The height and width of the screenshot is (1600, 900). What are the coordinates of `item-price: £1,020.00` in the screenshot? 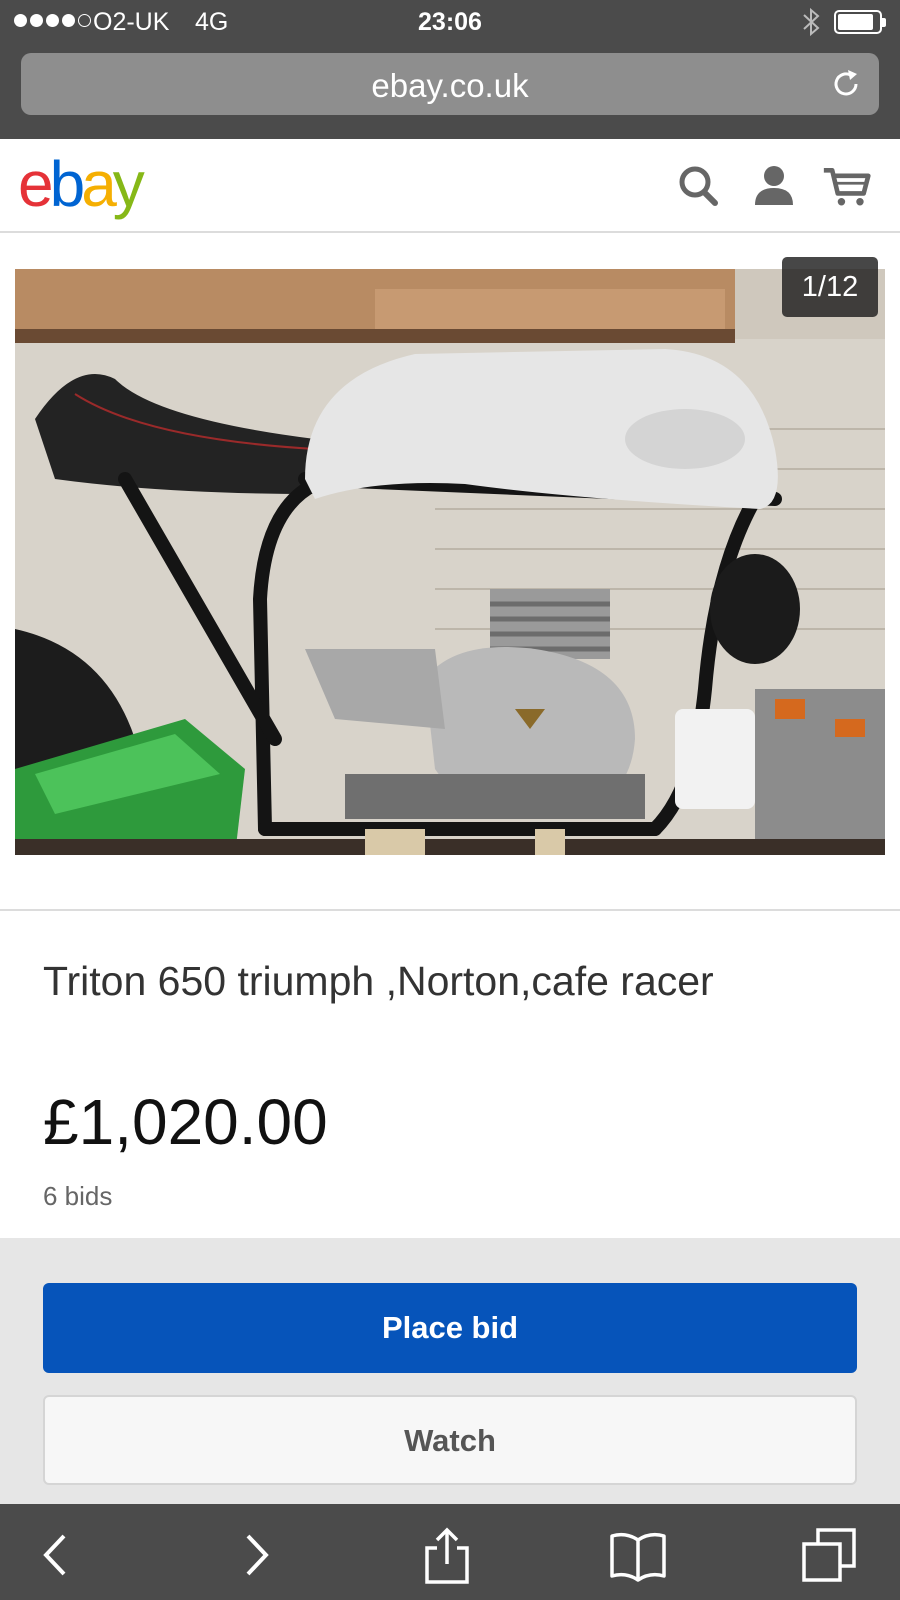 It's located at (185, 1122).